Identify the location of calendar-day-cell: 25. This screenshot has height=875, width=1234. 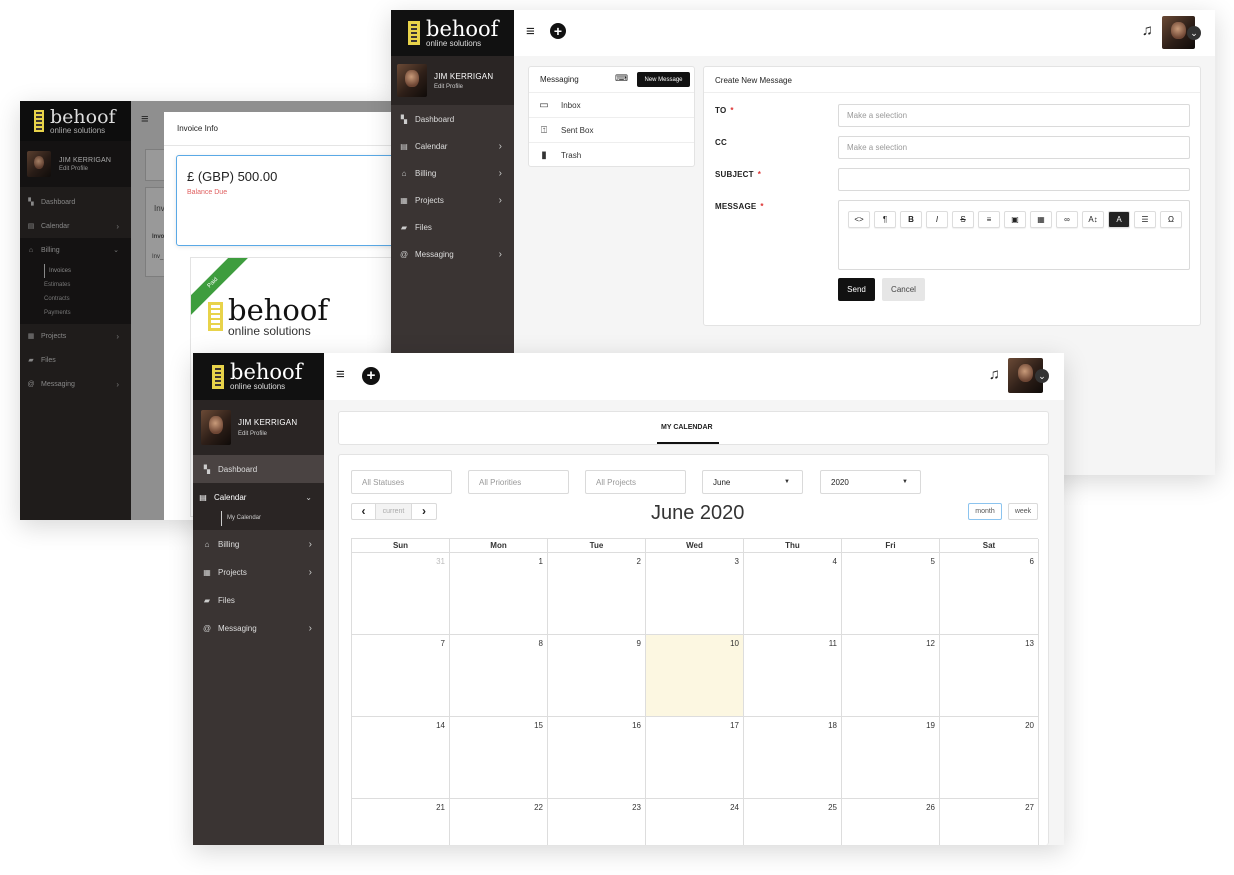
(793, 822).